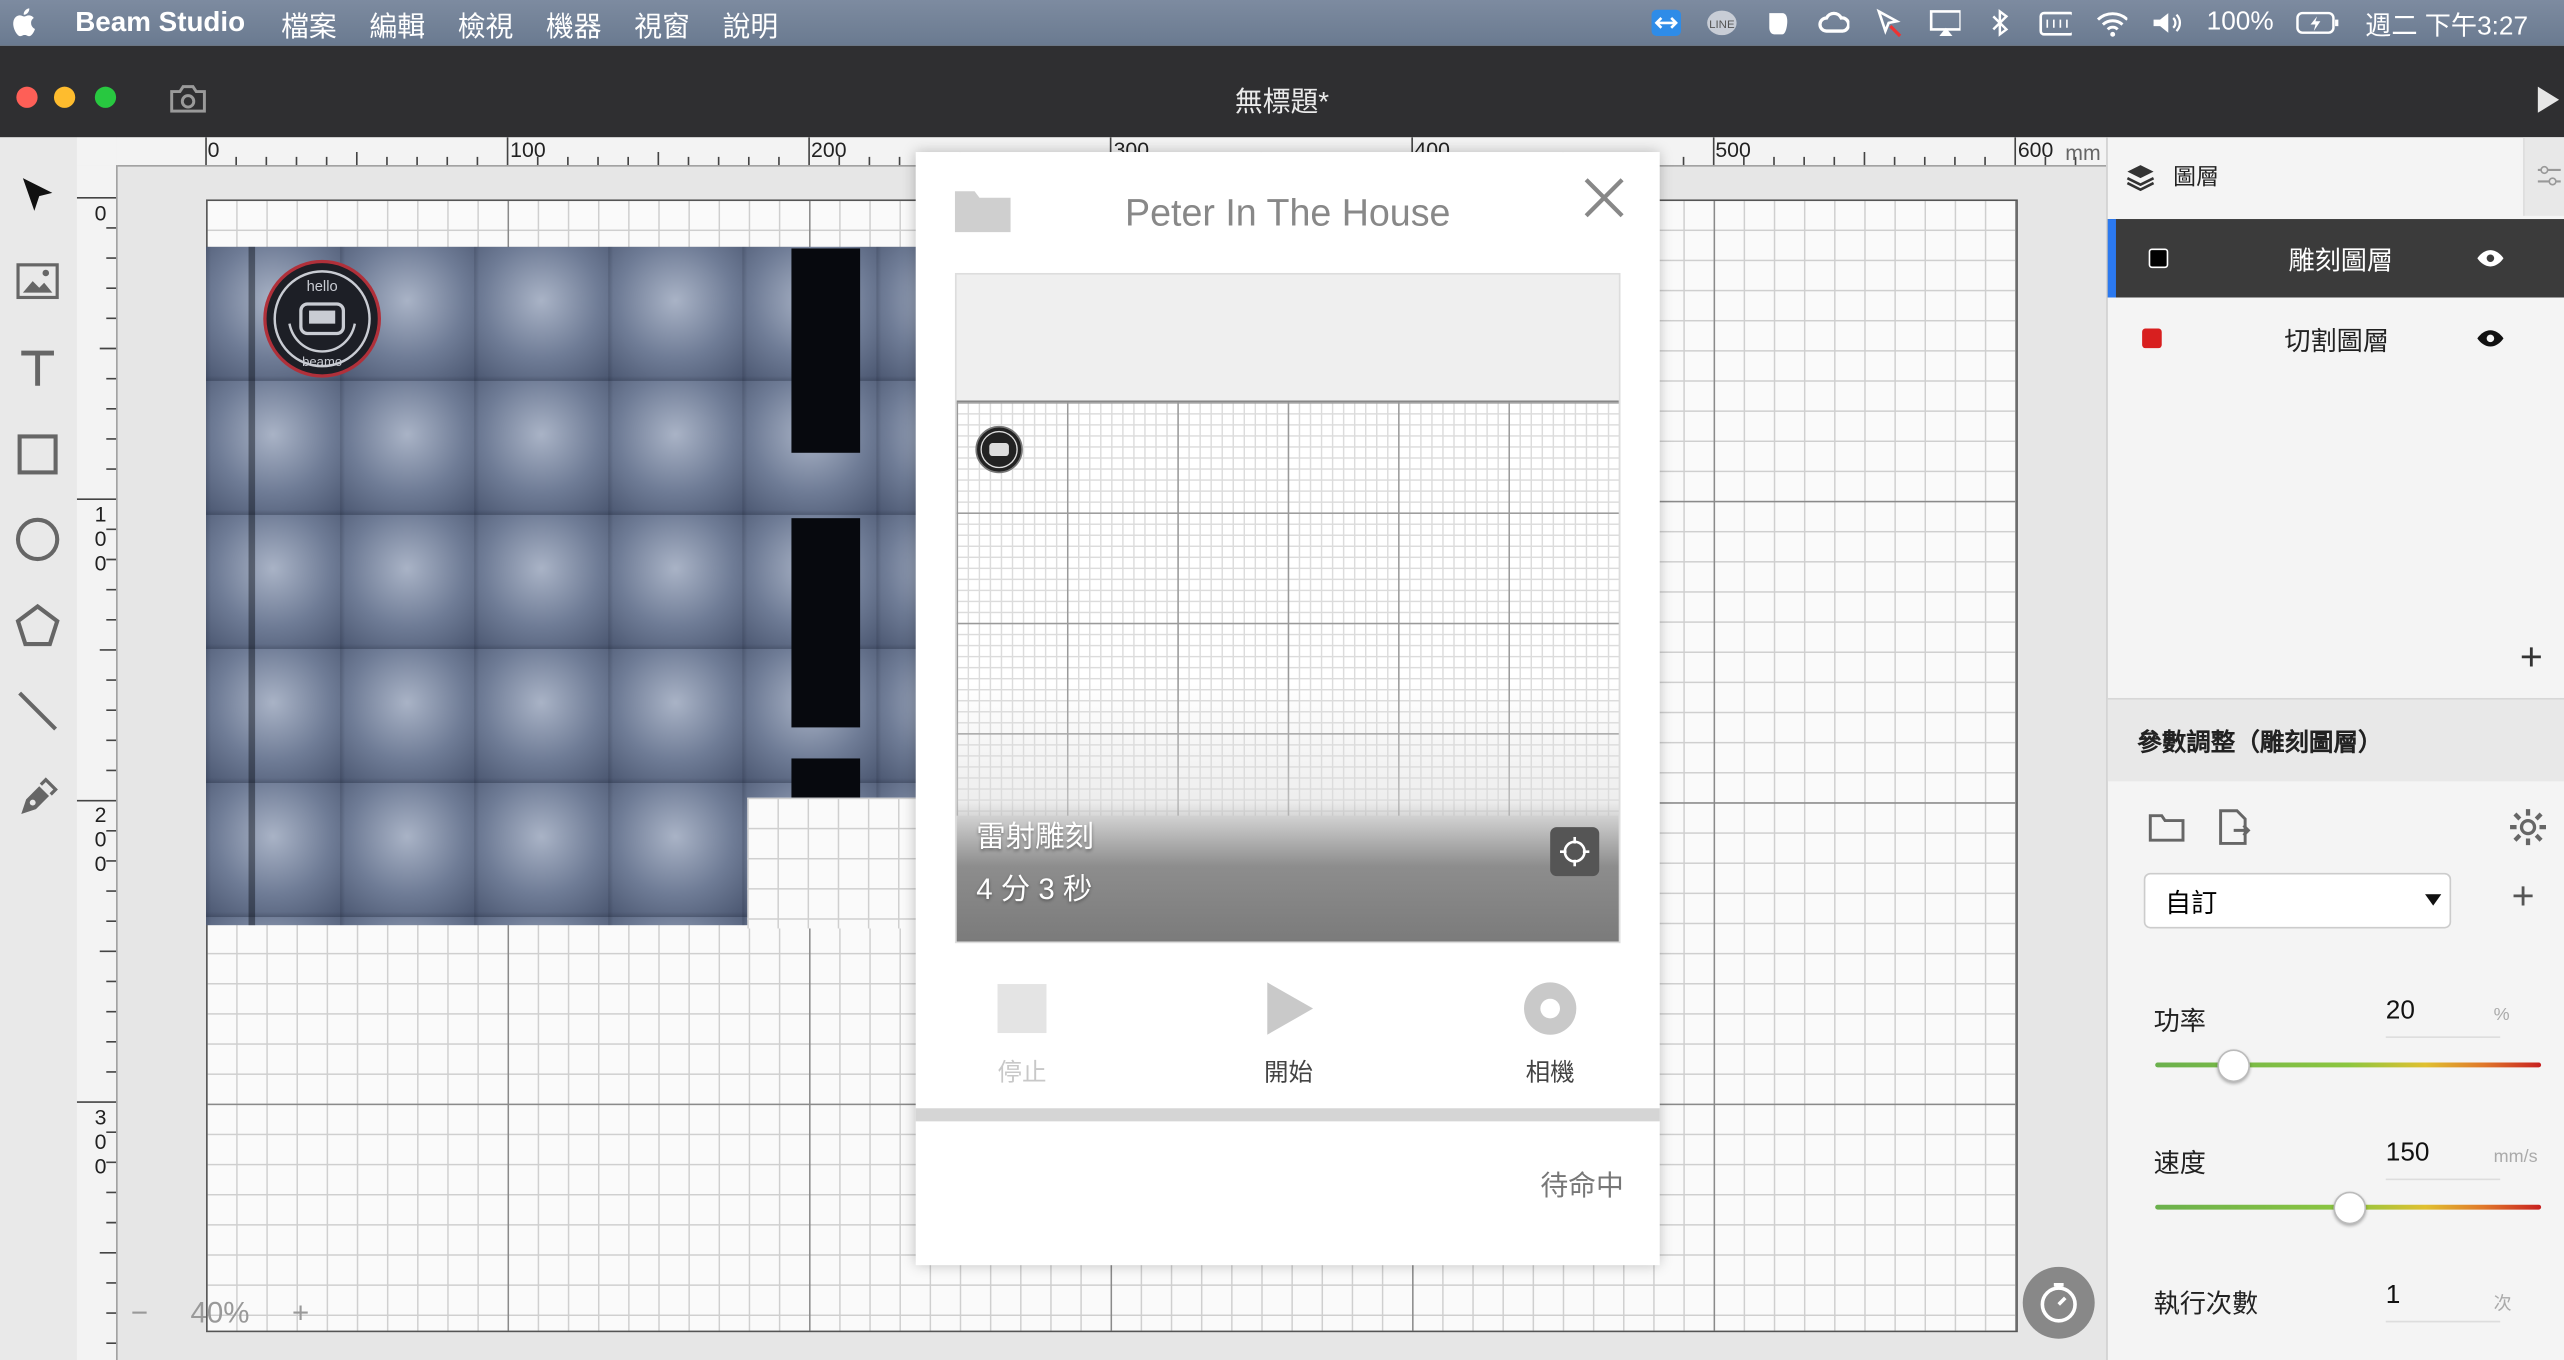 The height and width of the screenshot is (1360, 2564). I want to click on window-title: 無標題*, so click(1282, 102).